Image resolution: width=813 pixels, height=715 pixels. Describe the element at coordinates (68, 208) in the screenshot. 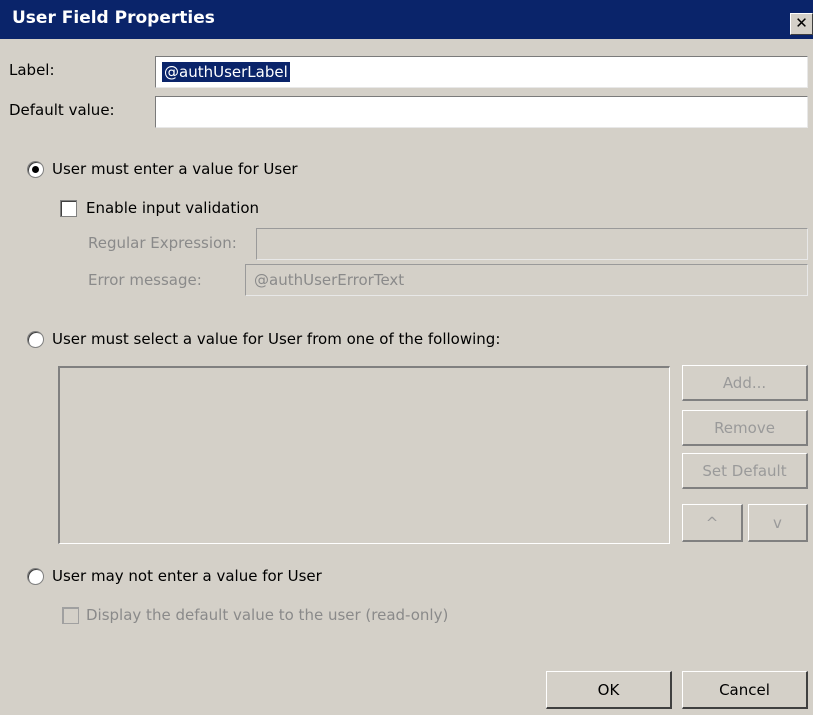

I see `enable-validation-checkbox` at that location.